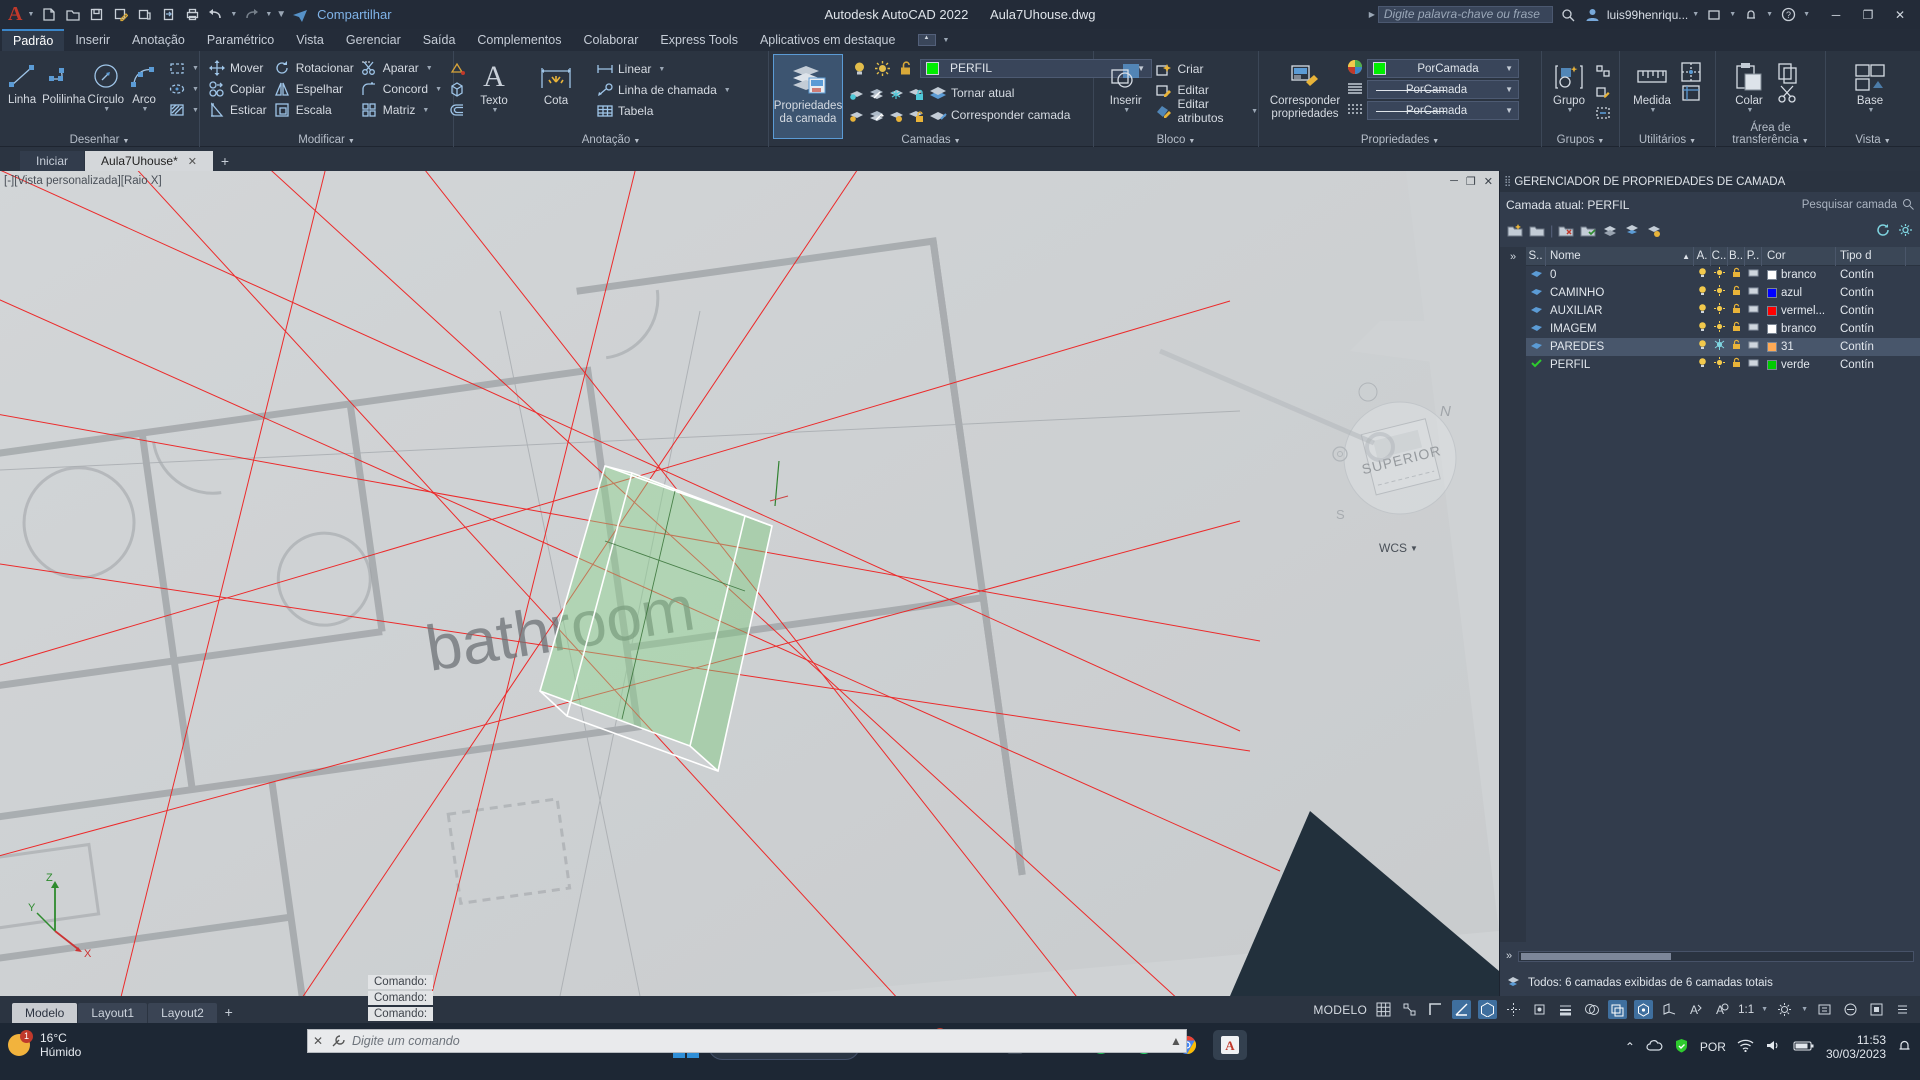  Describe the element at coordinates (1799, 256) in the screenshot. I see `column-cor: Cor` at that location.